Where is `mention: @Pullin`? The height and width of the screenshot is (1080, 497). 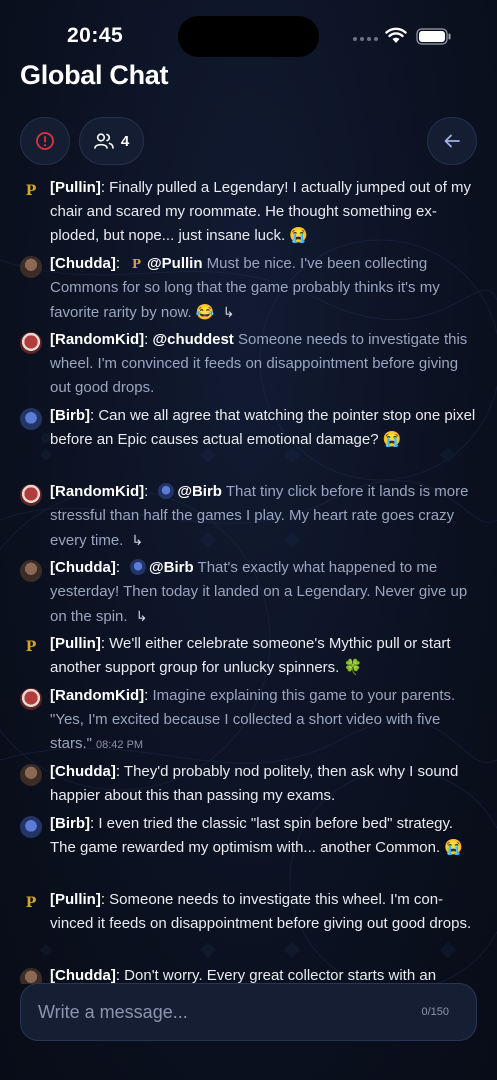 mention: @Pullin is located at coordinates (174, 263).